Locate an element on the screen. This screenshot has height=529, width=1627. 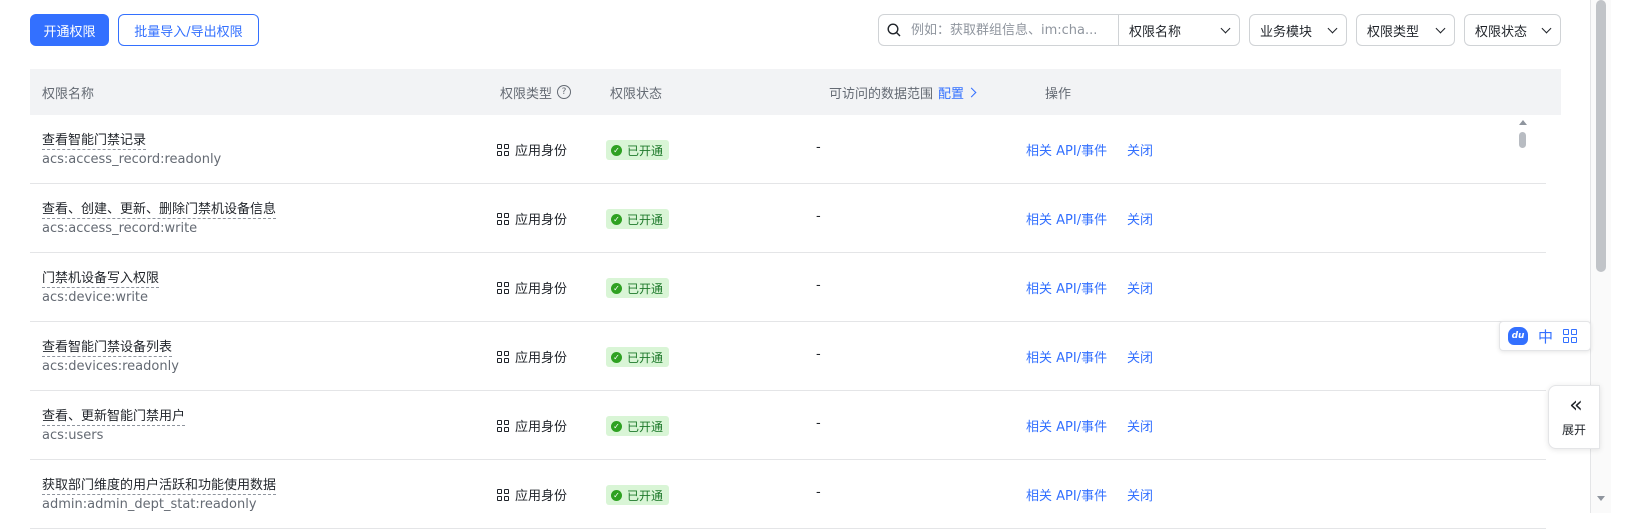
header-type: 权限类型 ? is located at coordinates (536, 92).